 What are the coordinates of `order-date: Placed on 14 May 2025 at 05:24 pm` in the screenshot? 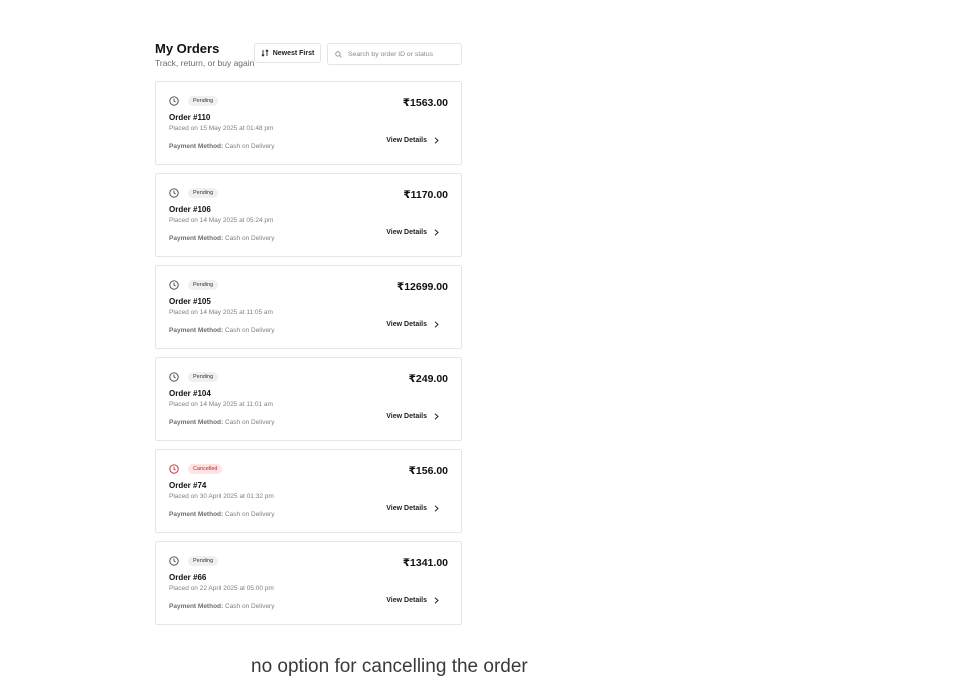 It's located at (221, 220).